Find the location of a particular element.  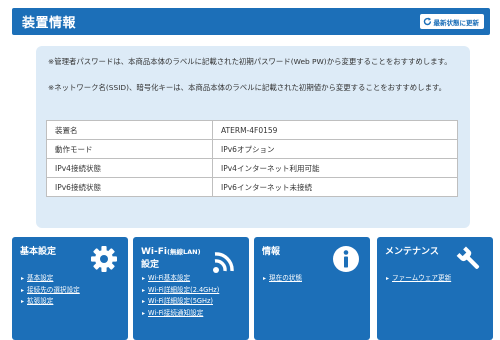

table-cell-label: IPv6接続状態 is located at coordinates (129, 187).